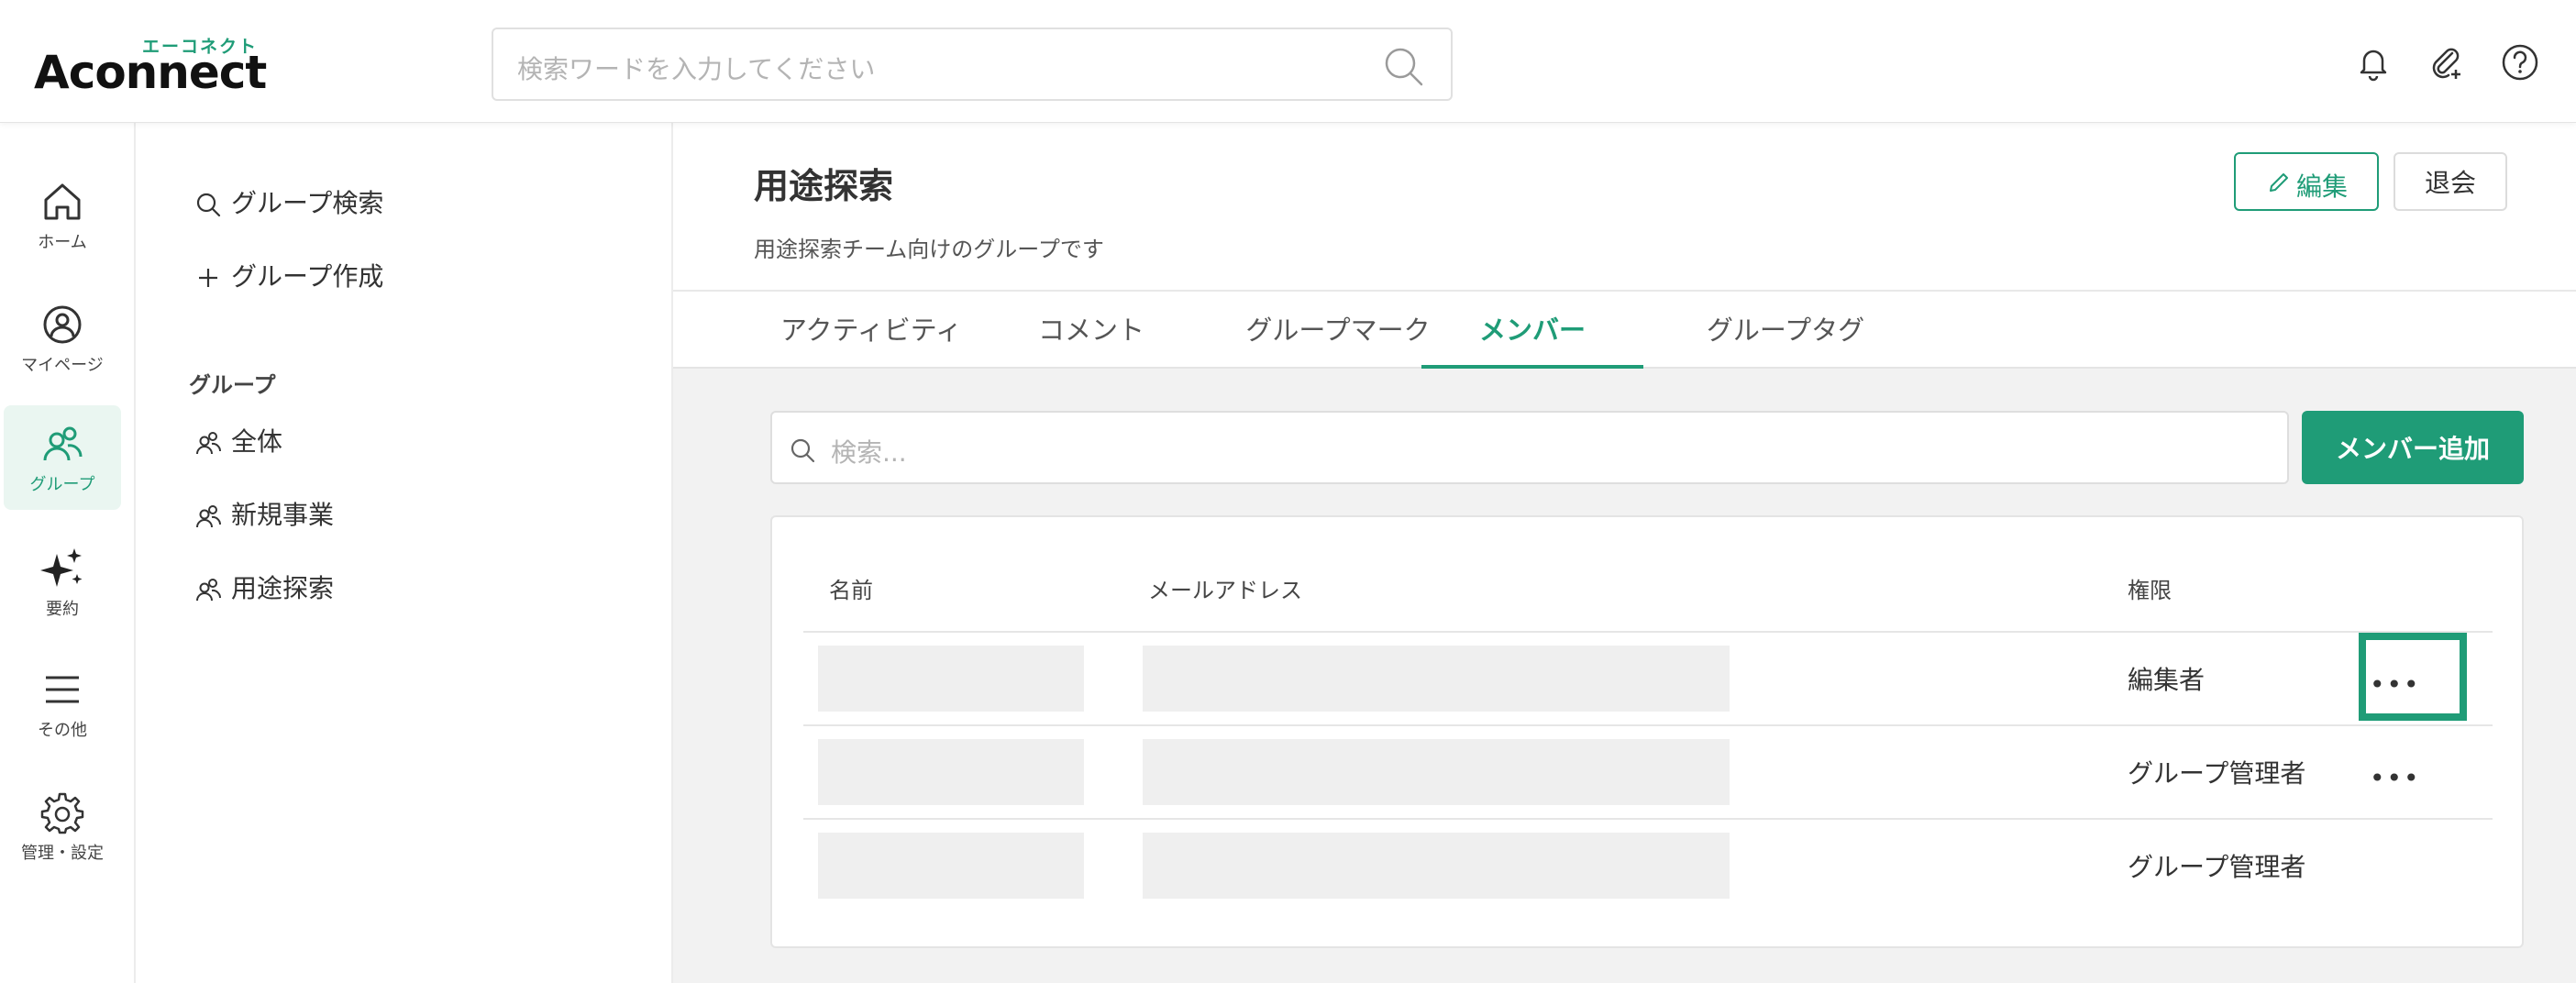 This screenshot has width=2576, height=983. What do you see at coordinates (2520, 62) in the screenshot?
I see `help-icon` at bounding box center [2520, 62].